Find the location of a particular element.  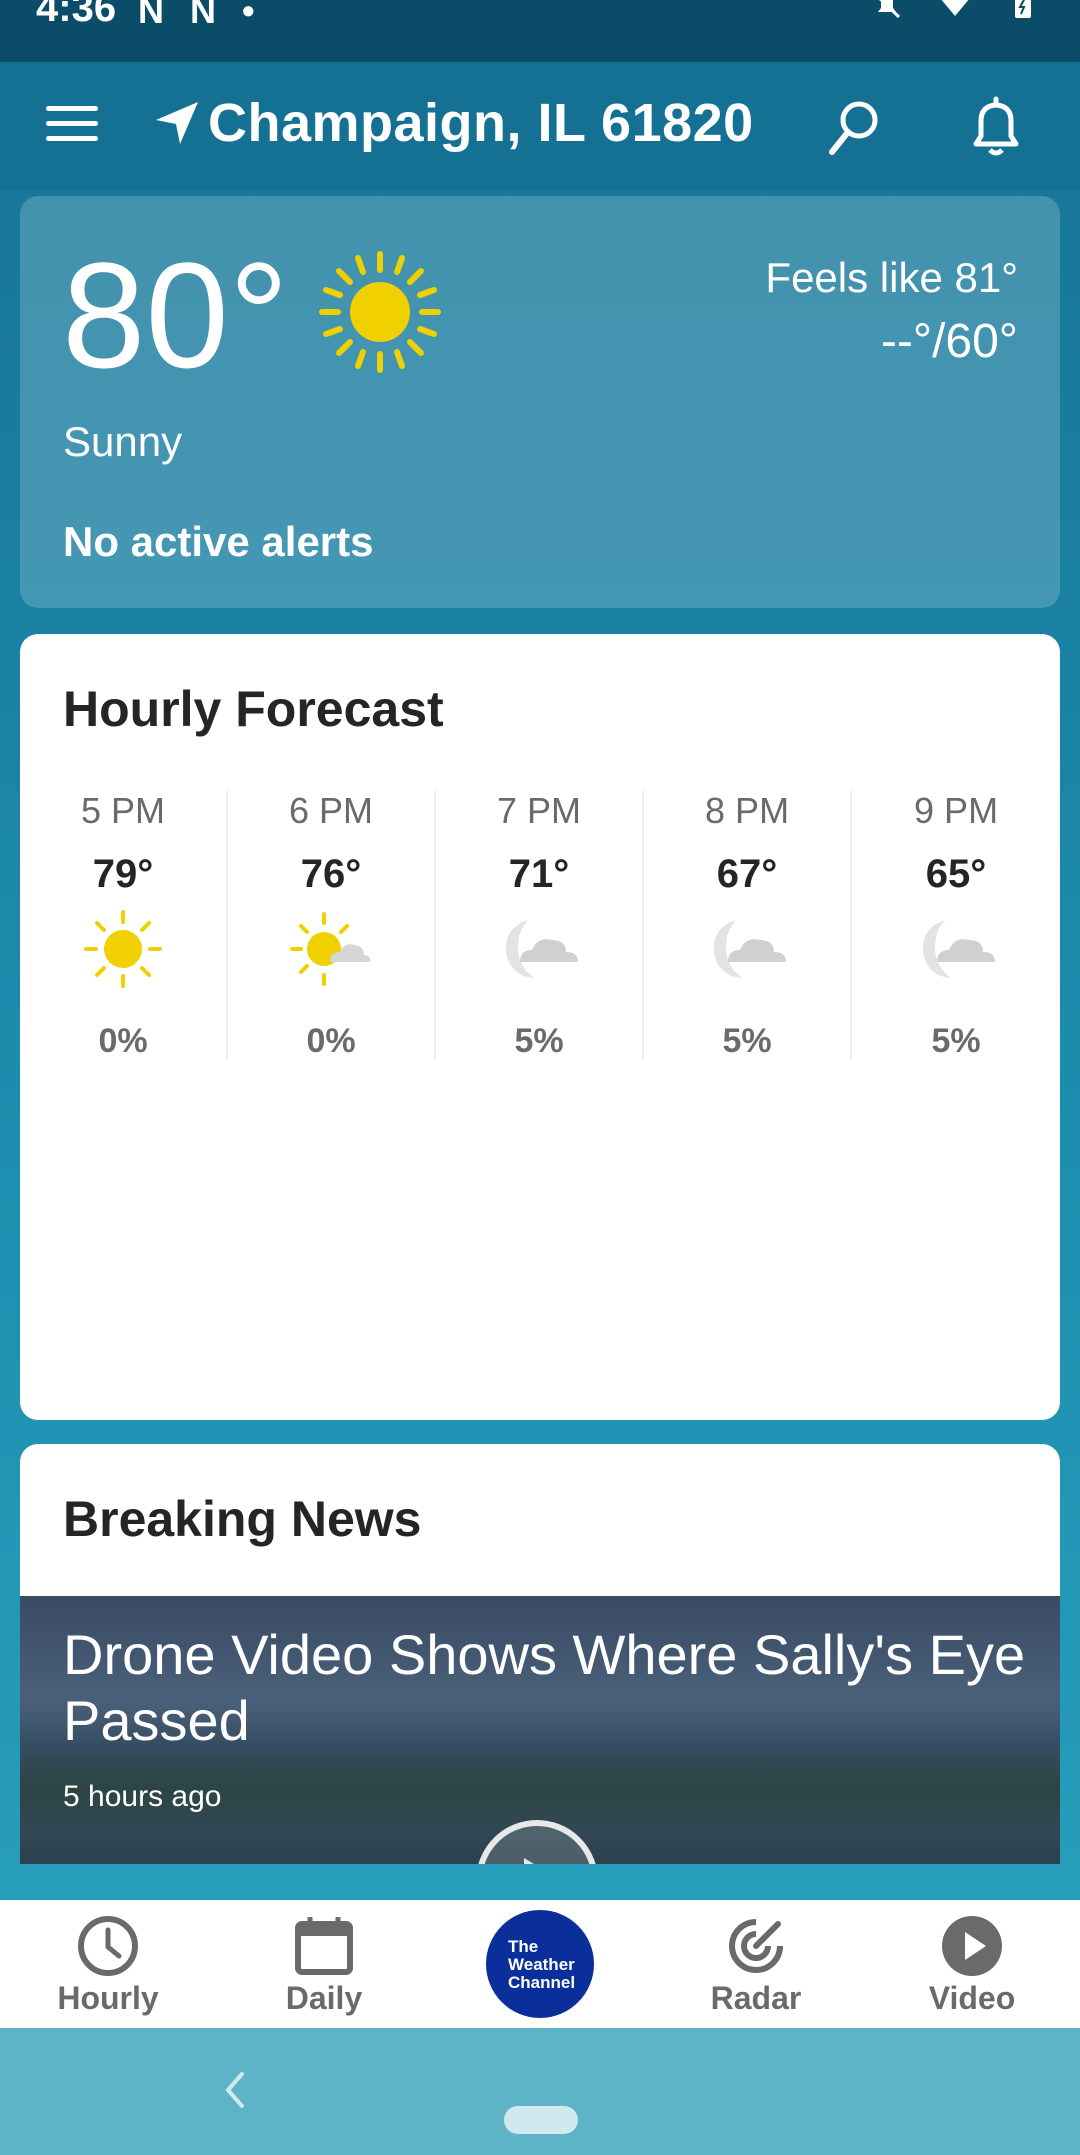

notification-icons: N N • is located at coordinates (200, 15).